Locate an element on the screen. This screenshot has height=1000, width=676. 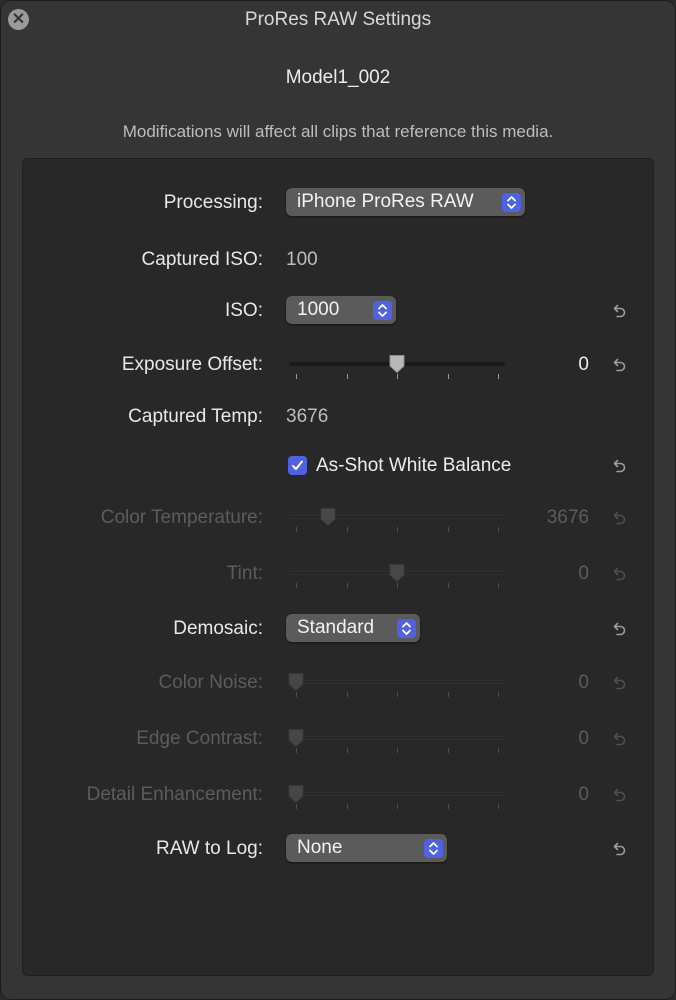
detail-enhancement-slider is located at coordinates (397, 795).